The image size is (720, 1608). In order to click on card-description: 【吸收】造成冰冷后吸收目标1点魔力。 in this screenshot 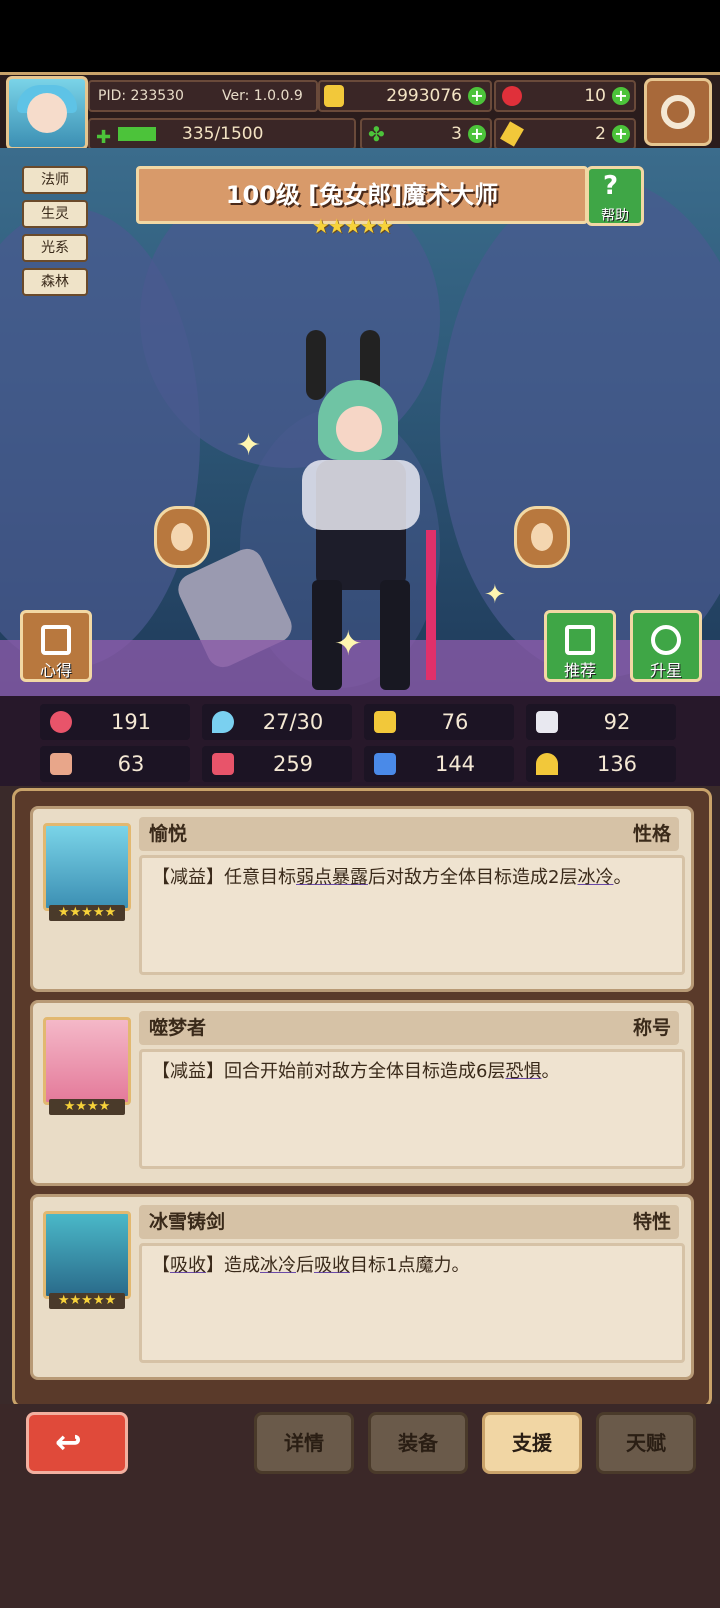, I will do `click(412, 1303)`.